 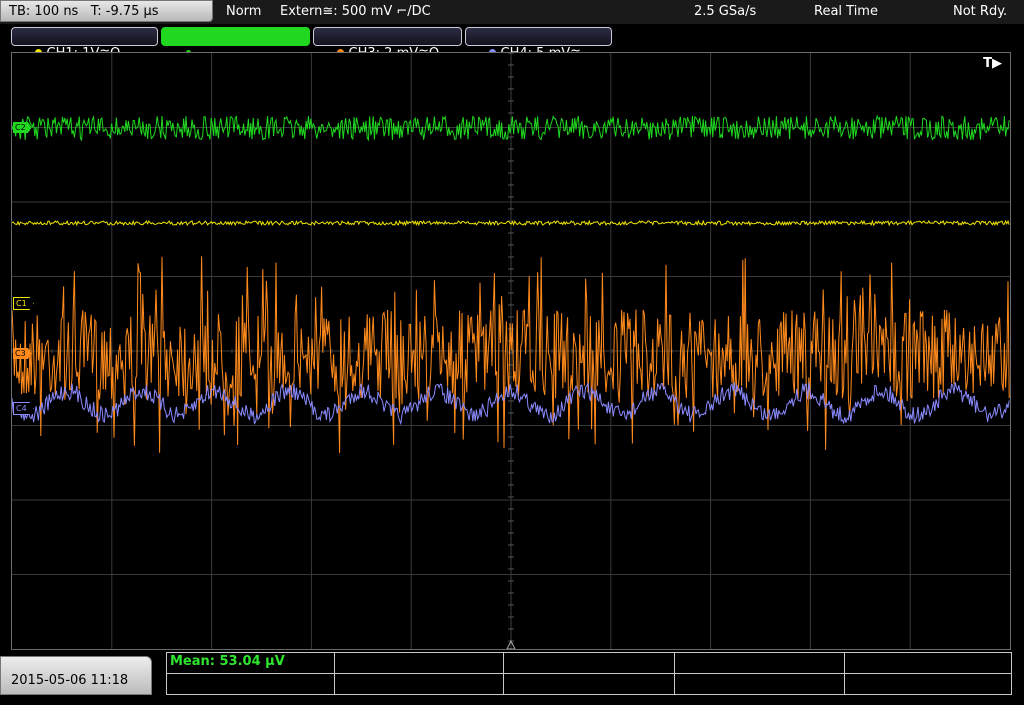 What do you see at coordinates (227, 661) in the screenshot?
I see `mean-measurement: Mean: 53.04 µV` at bounding box center [227, 661].